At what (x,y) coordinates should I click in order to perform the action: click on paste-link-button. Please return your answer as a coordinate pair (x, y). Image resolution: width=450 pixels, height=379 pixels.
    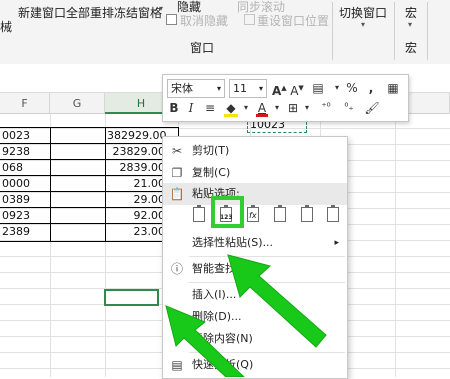
    Looking at the image, I should click on (333, 215).